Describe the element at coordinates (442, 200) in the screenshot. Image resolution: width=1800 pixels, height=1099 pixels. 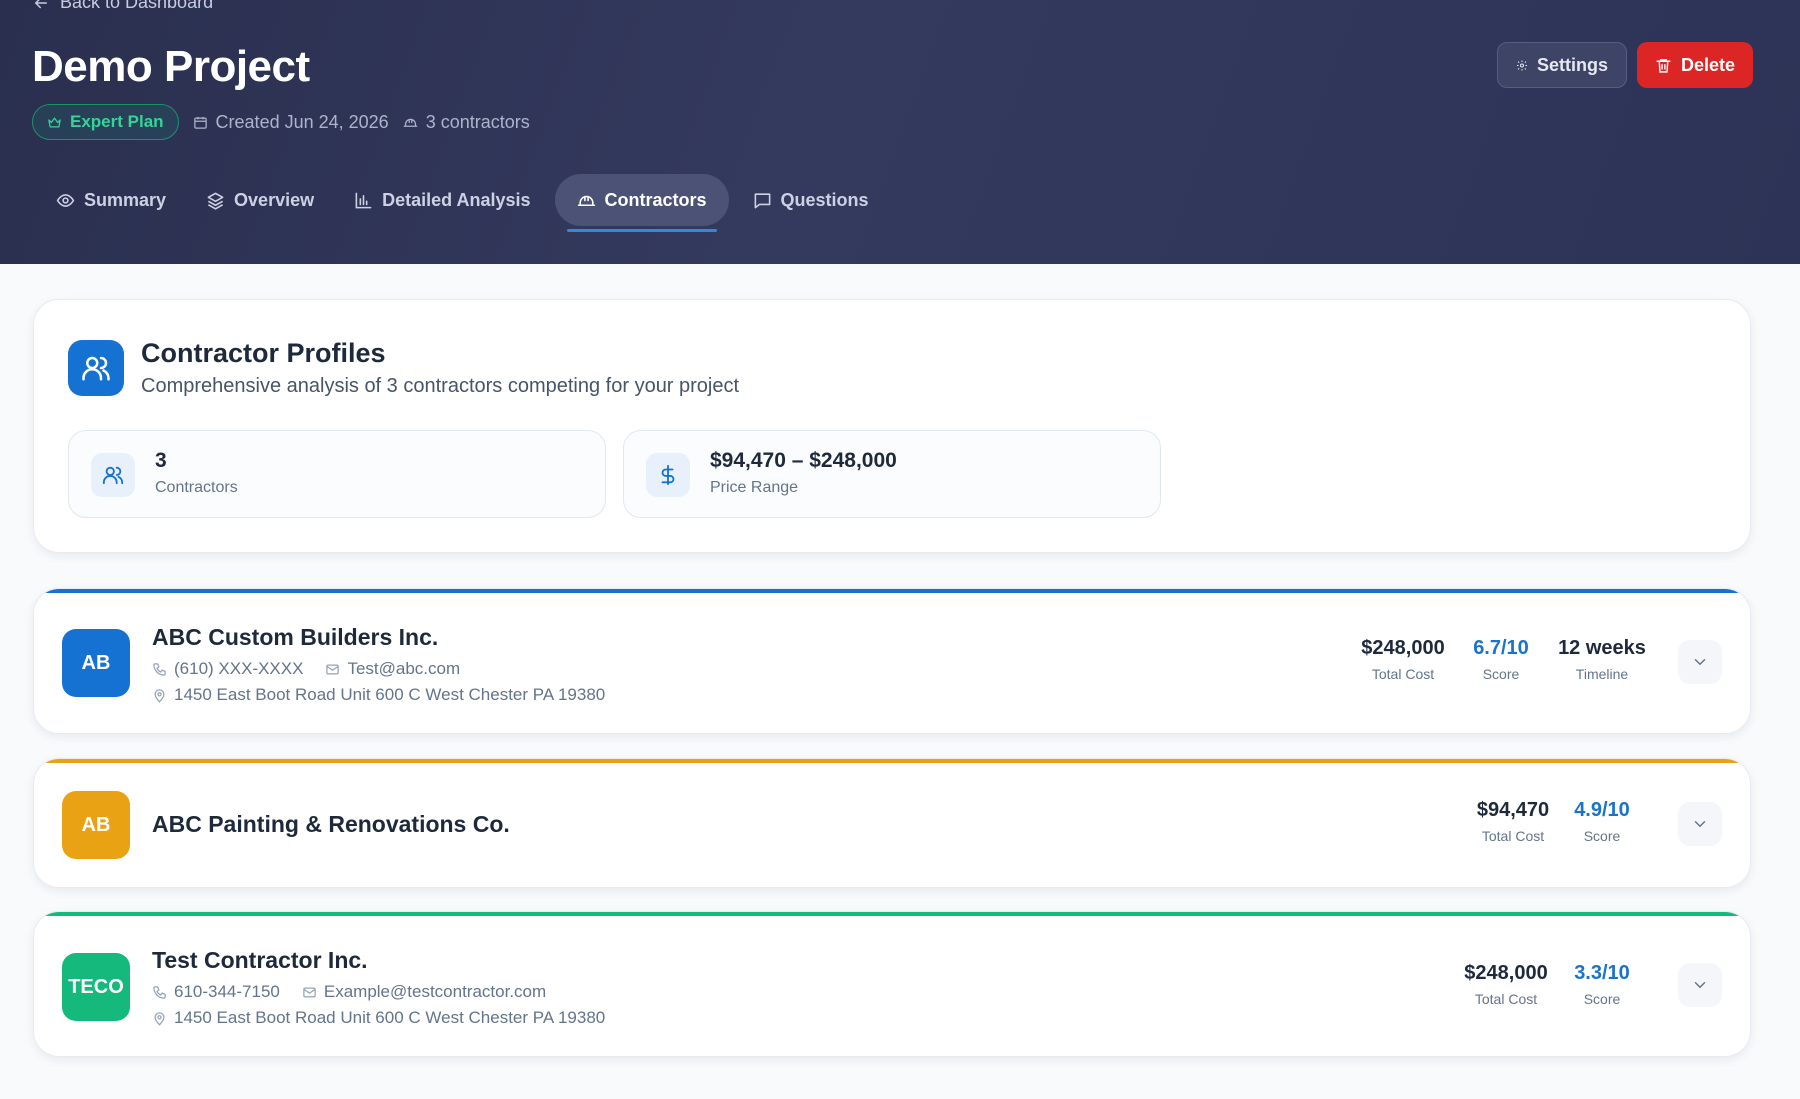
I see `tab-detailed-analysis: Detailed Analysis` at that location.